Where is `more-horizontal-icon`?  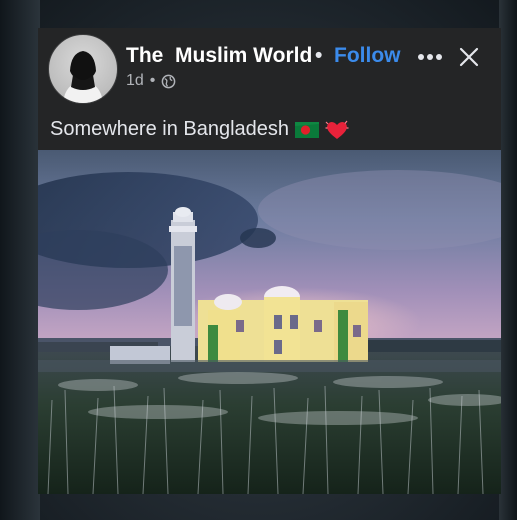 more-horizontal-icon is located at coordinates (430, 57).